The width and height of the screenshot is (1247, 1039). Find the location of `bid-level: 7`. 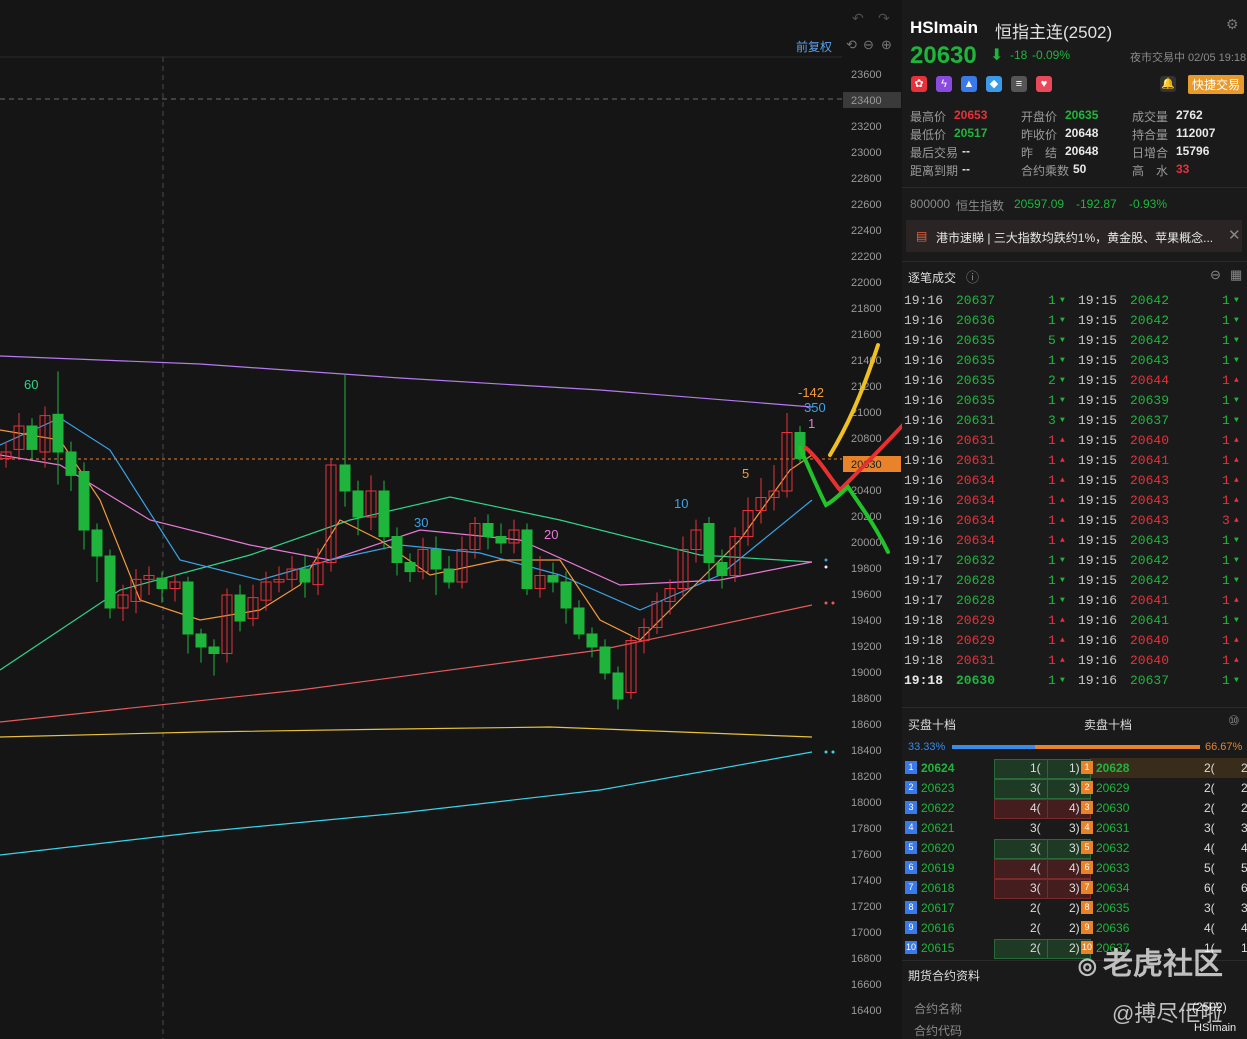

bid-level: 7 is located at coordinates (911, 887).